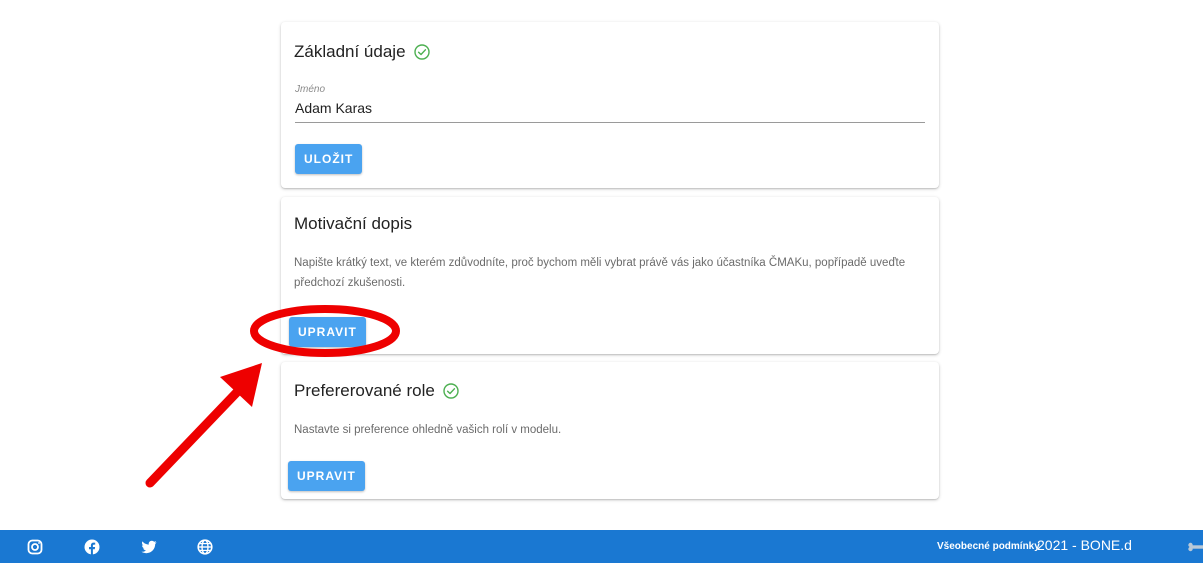  I want to click on facebook-icon, so click(92, 547).